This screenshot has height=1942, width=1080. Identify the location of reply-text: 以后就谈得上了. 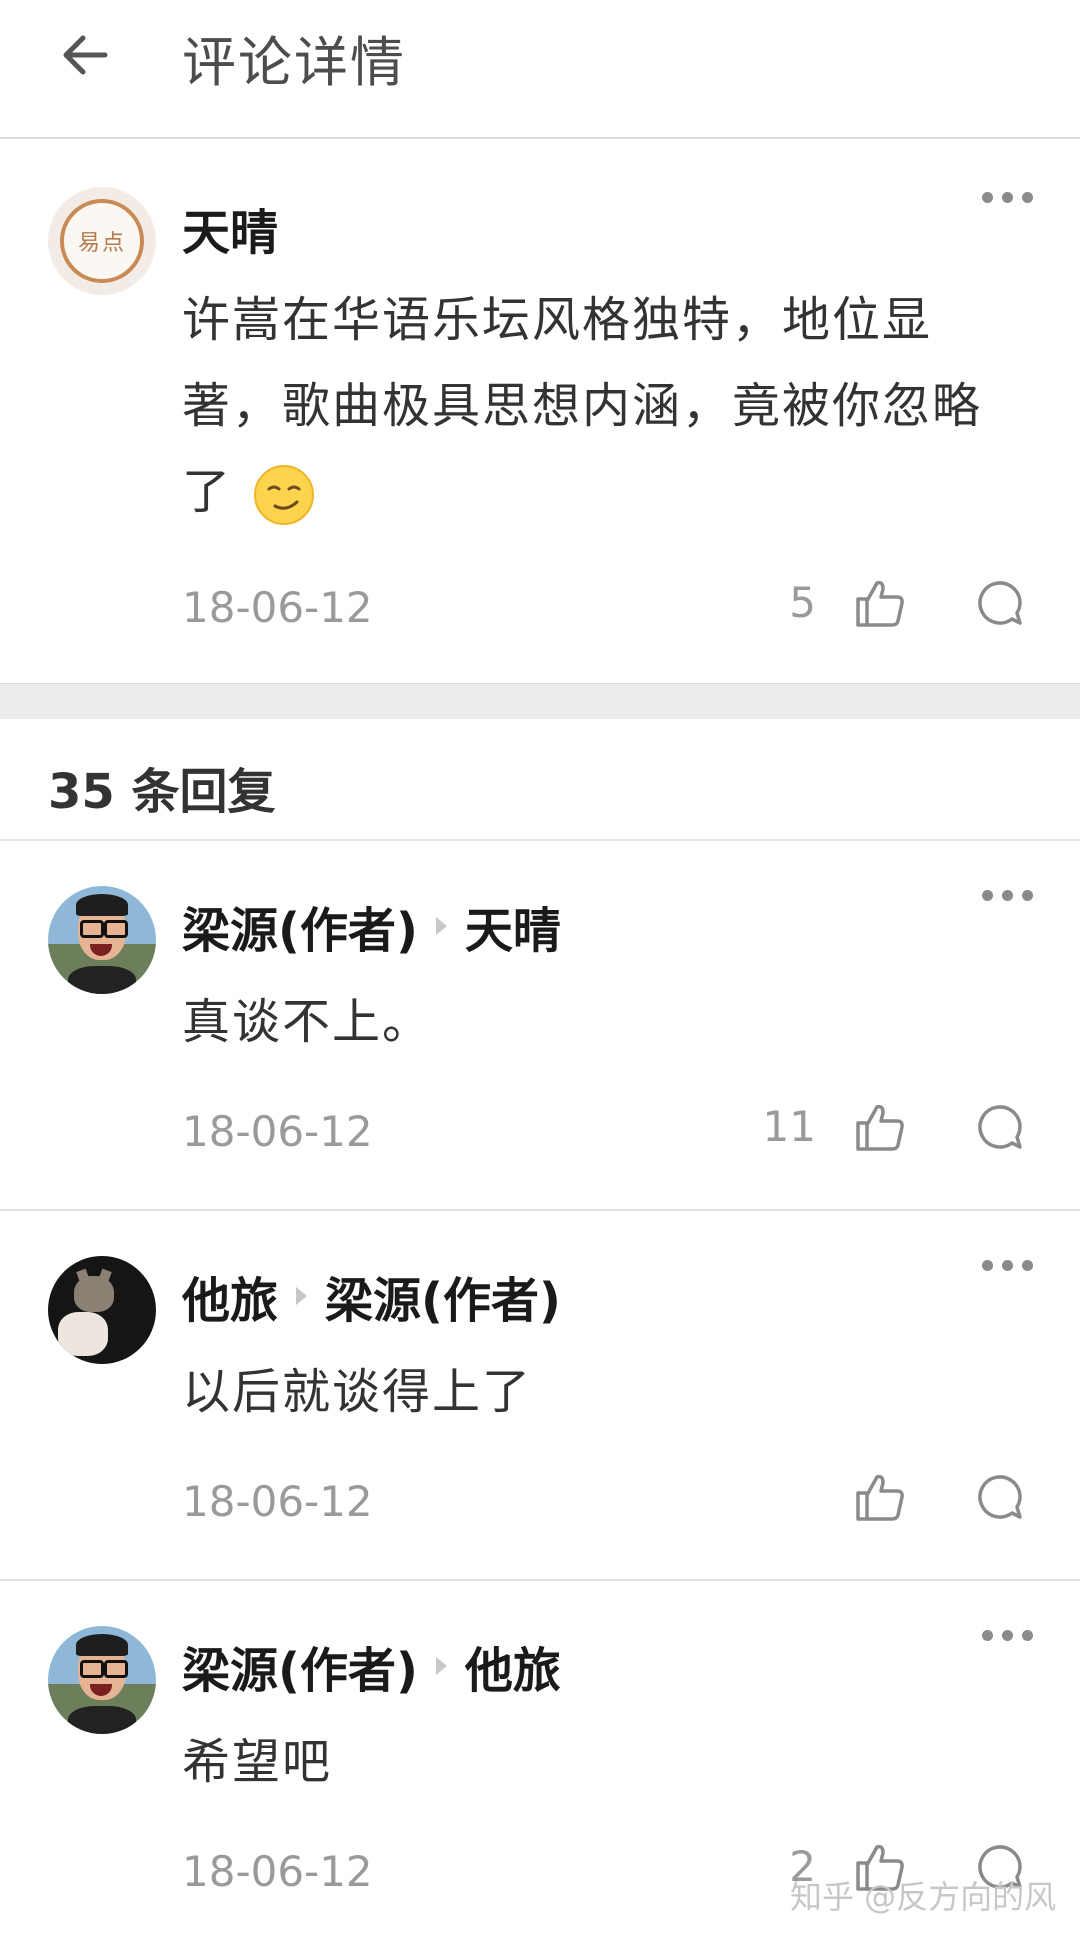
(357, 1392).